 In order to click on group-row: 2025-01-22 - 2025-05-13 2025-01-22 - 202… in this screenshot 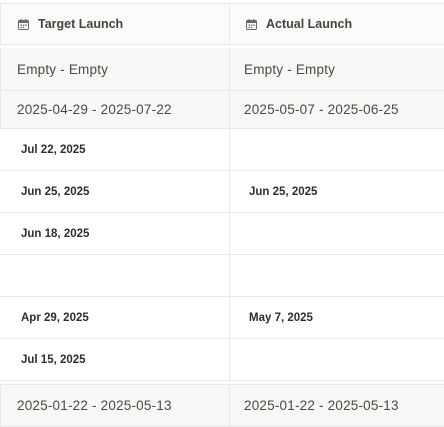, I will do `click(222, 405)`.